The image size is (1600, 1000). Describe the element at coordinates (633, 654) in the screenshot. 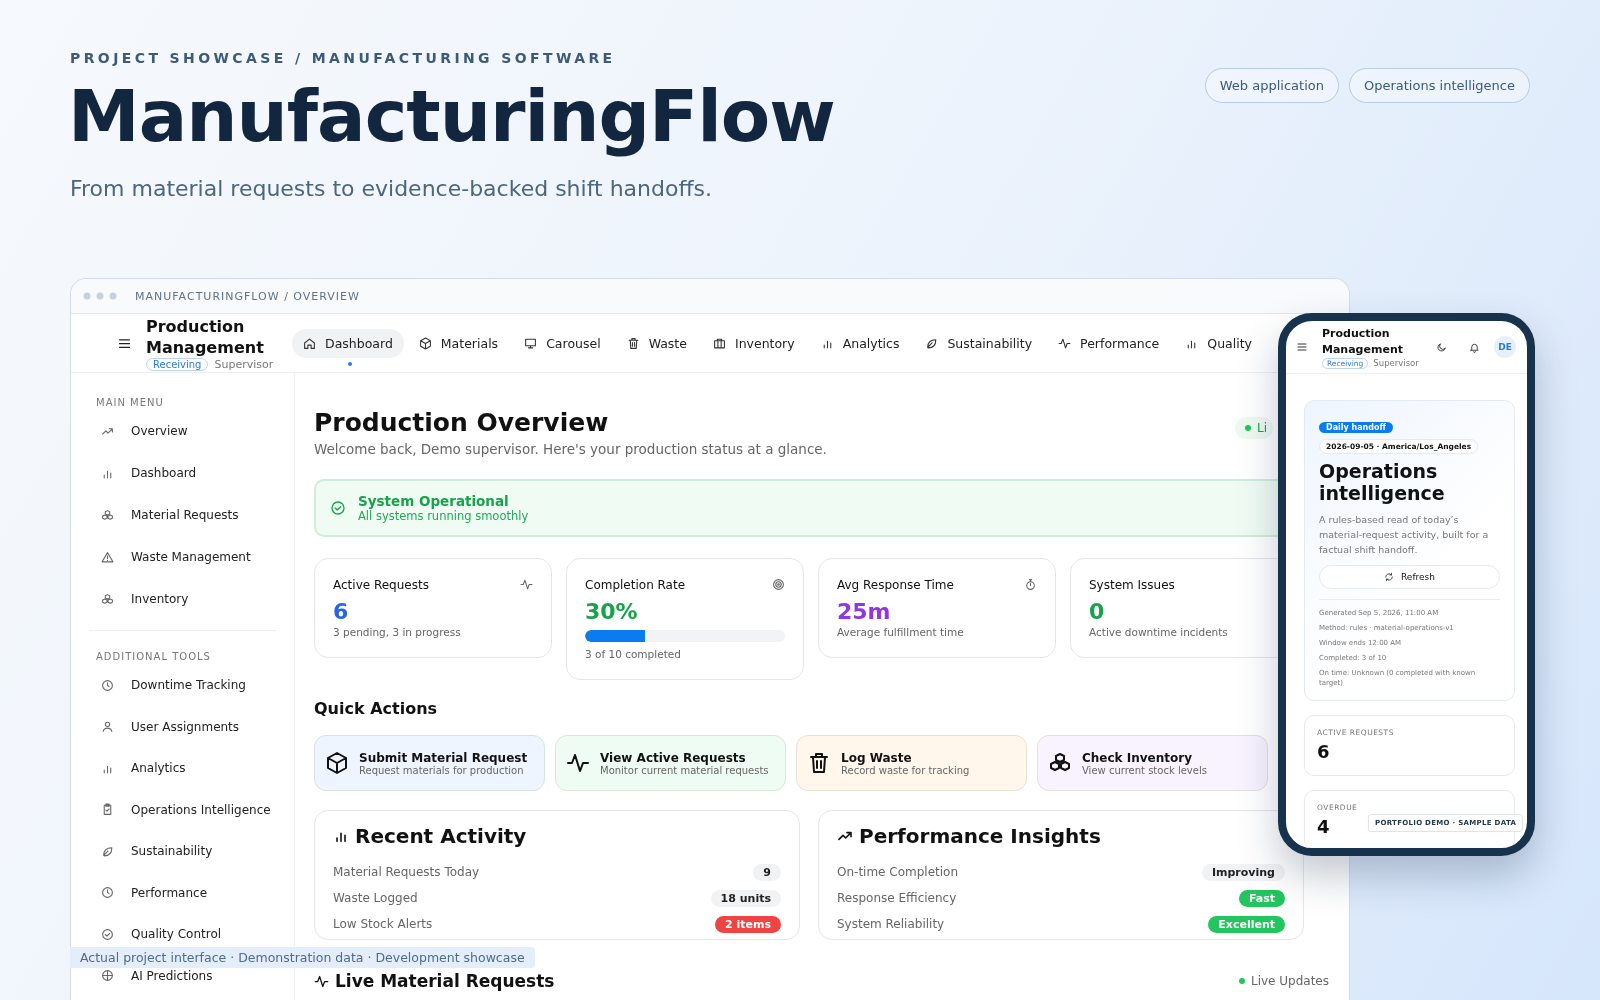

I see `stat-note: 3 of 10 completed` at that location.